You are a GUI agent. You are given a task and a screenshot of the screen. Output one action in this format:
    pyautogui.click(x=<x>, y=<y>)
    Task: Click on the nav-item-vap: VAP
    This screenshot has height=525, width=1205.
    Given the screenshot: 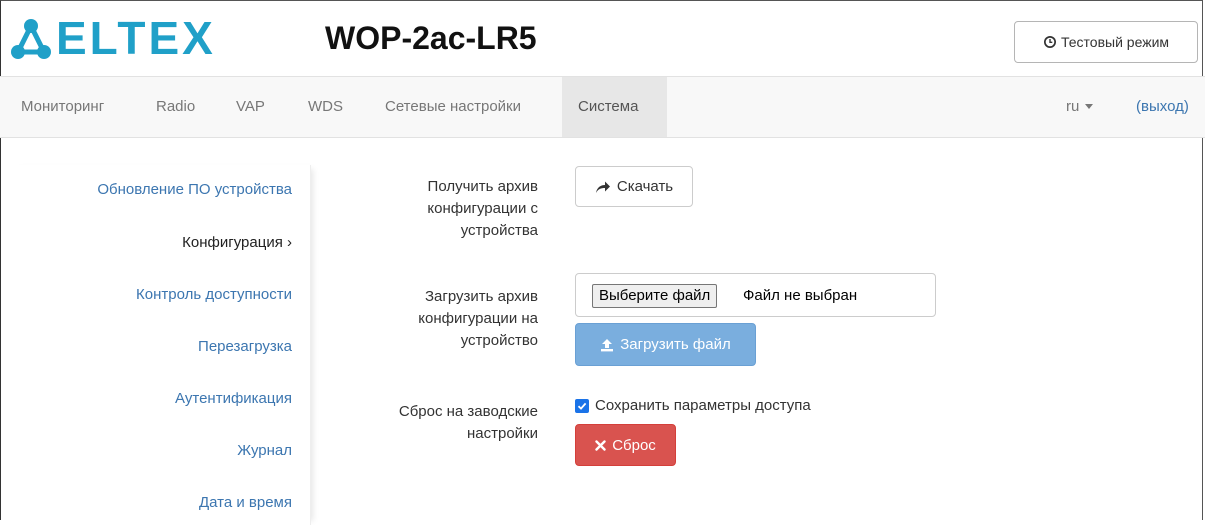 What is the action you would take?
    pyautogui.click(x=250, y=107)
    